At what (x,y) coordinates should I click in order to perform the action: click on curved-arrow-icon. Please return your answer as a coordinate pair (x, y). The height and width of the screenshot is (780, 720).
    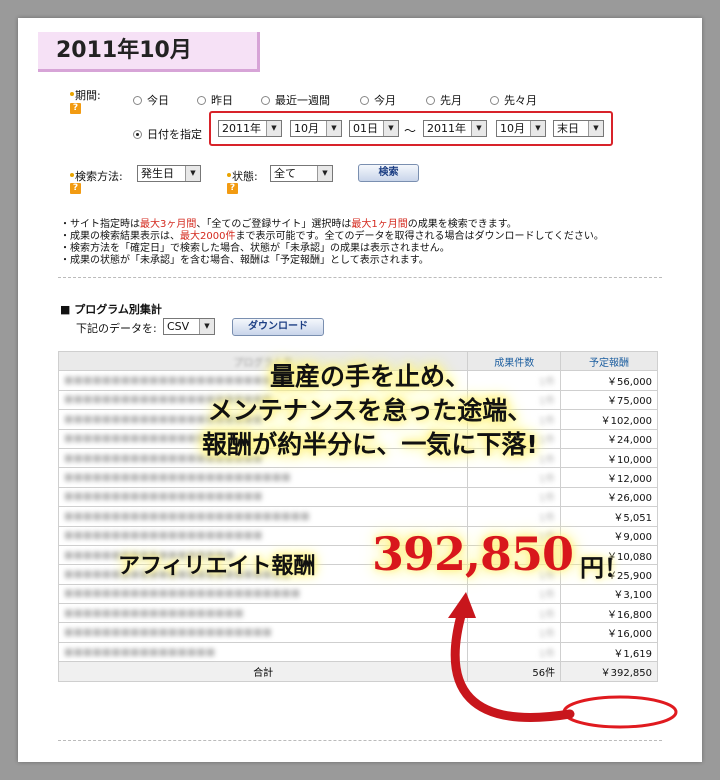
    Looking at the image, I should click on (512, 664).